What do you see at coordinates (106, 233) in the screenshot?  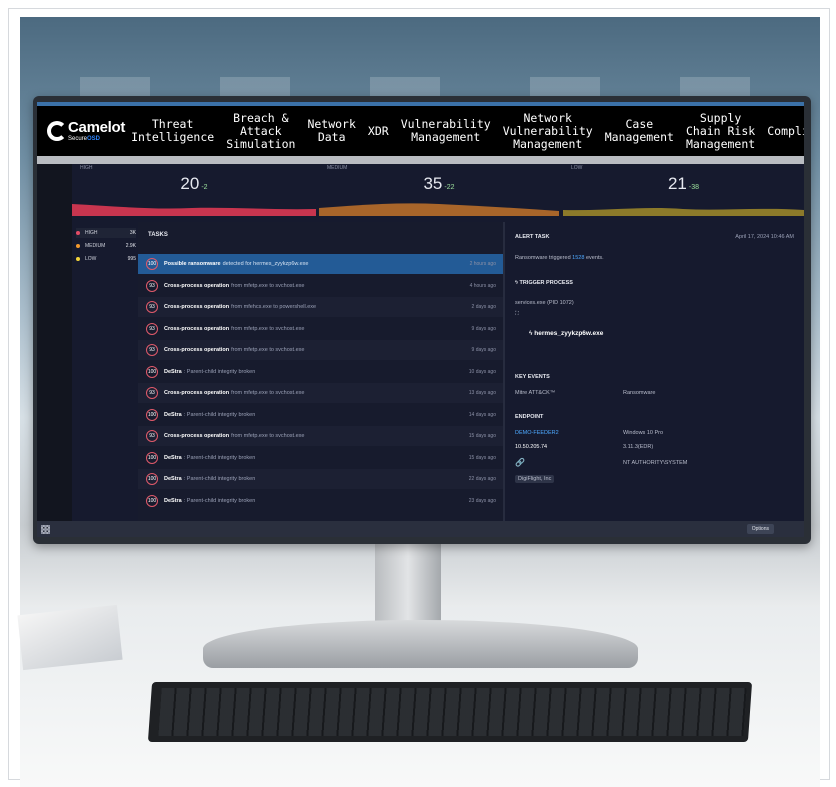 I see `severity-row: HIGH 3K` at bounding box center [106, 233].